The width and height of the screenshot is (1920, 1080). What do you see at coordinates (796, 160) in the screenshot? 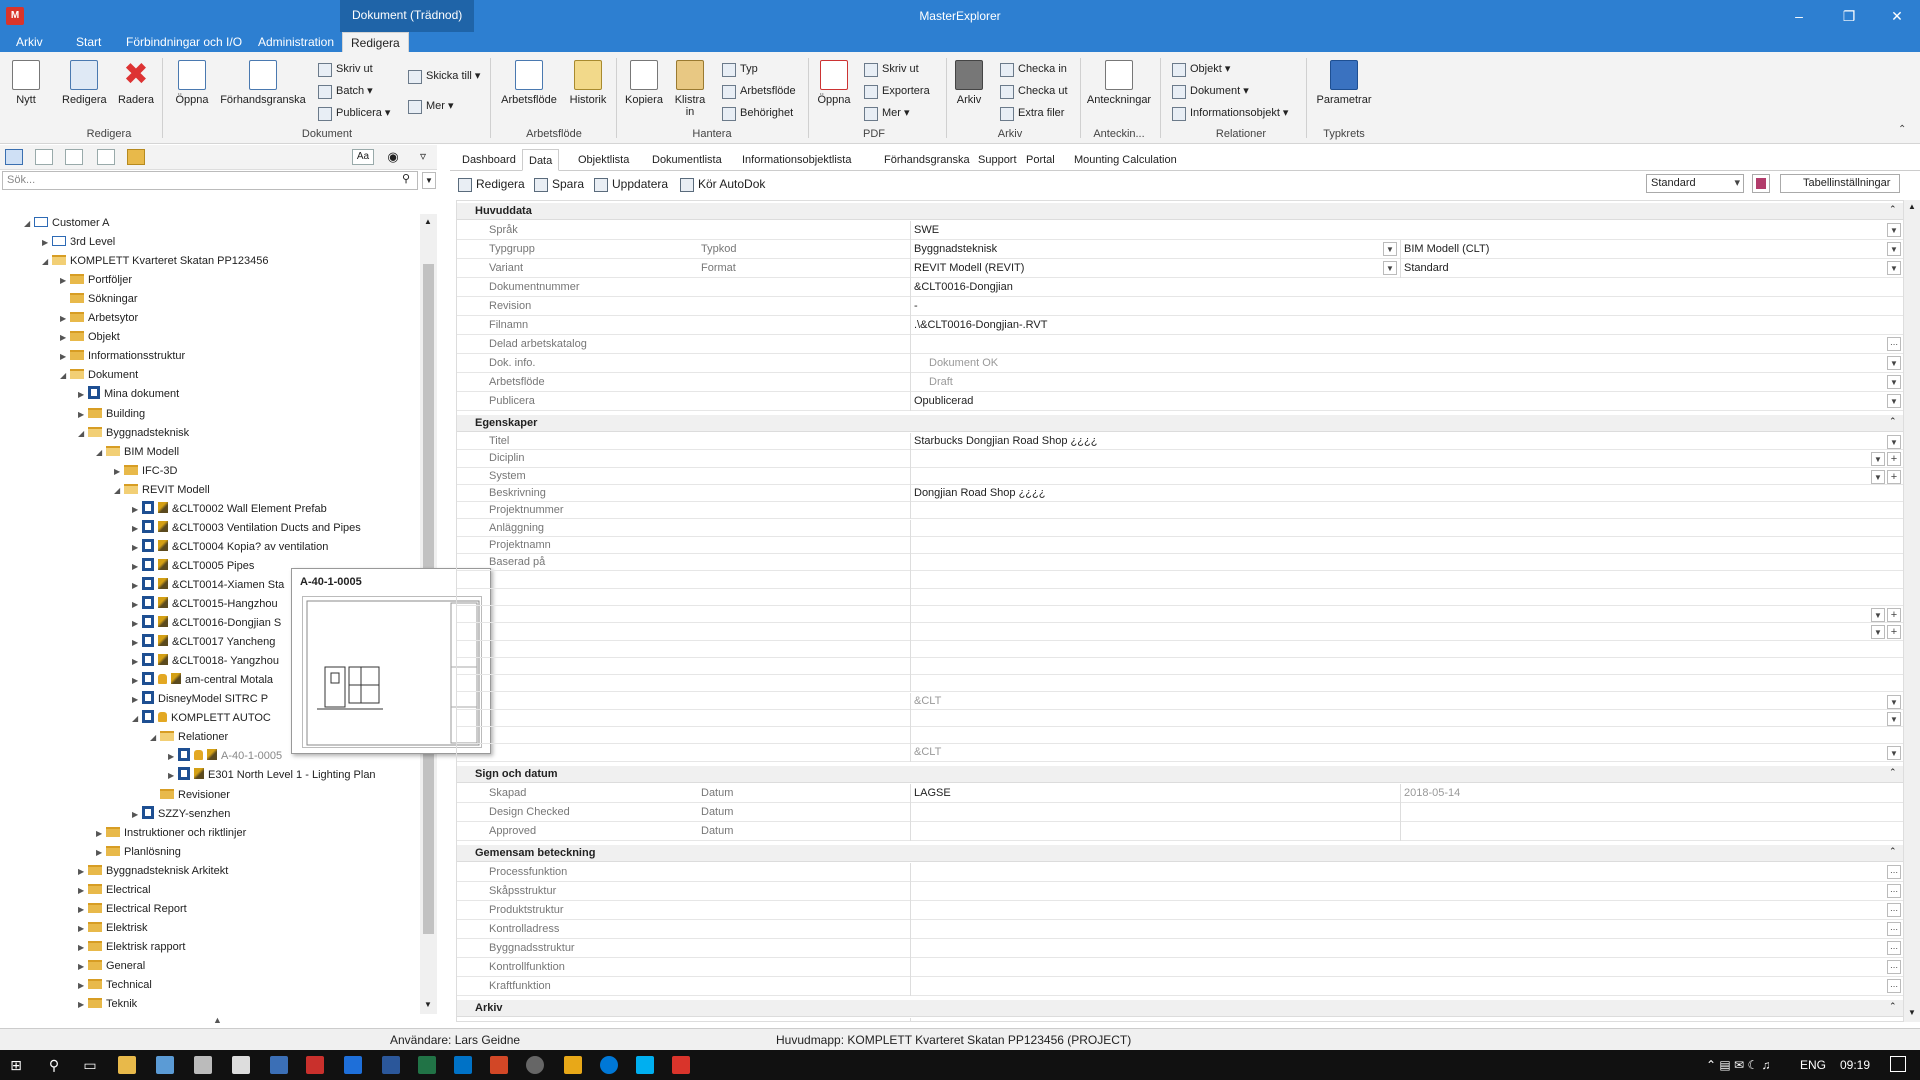
I see `tab-informationsobjektlista: Informationsobjektlista` at bounding box center [796, 160].